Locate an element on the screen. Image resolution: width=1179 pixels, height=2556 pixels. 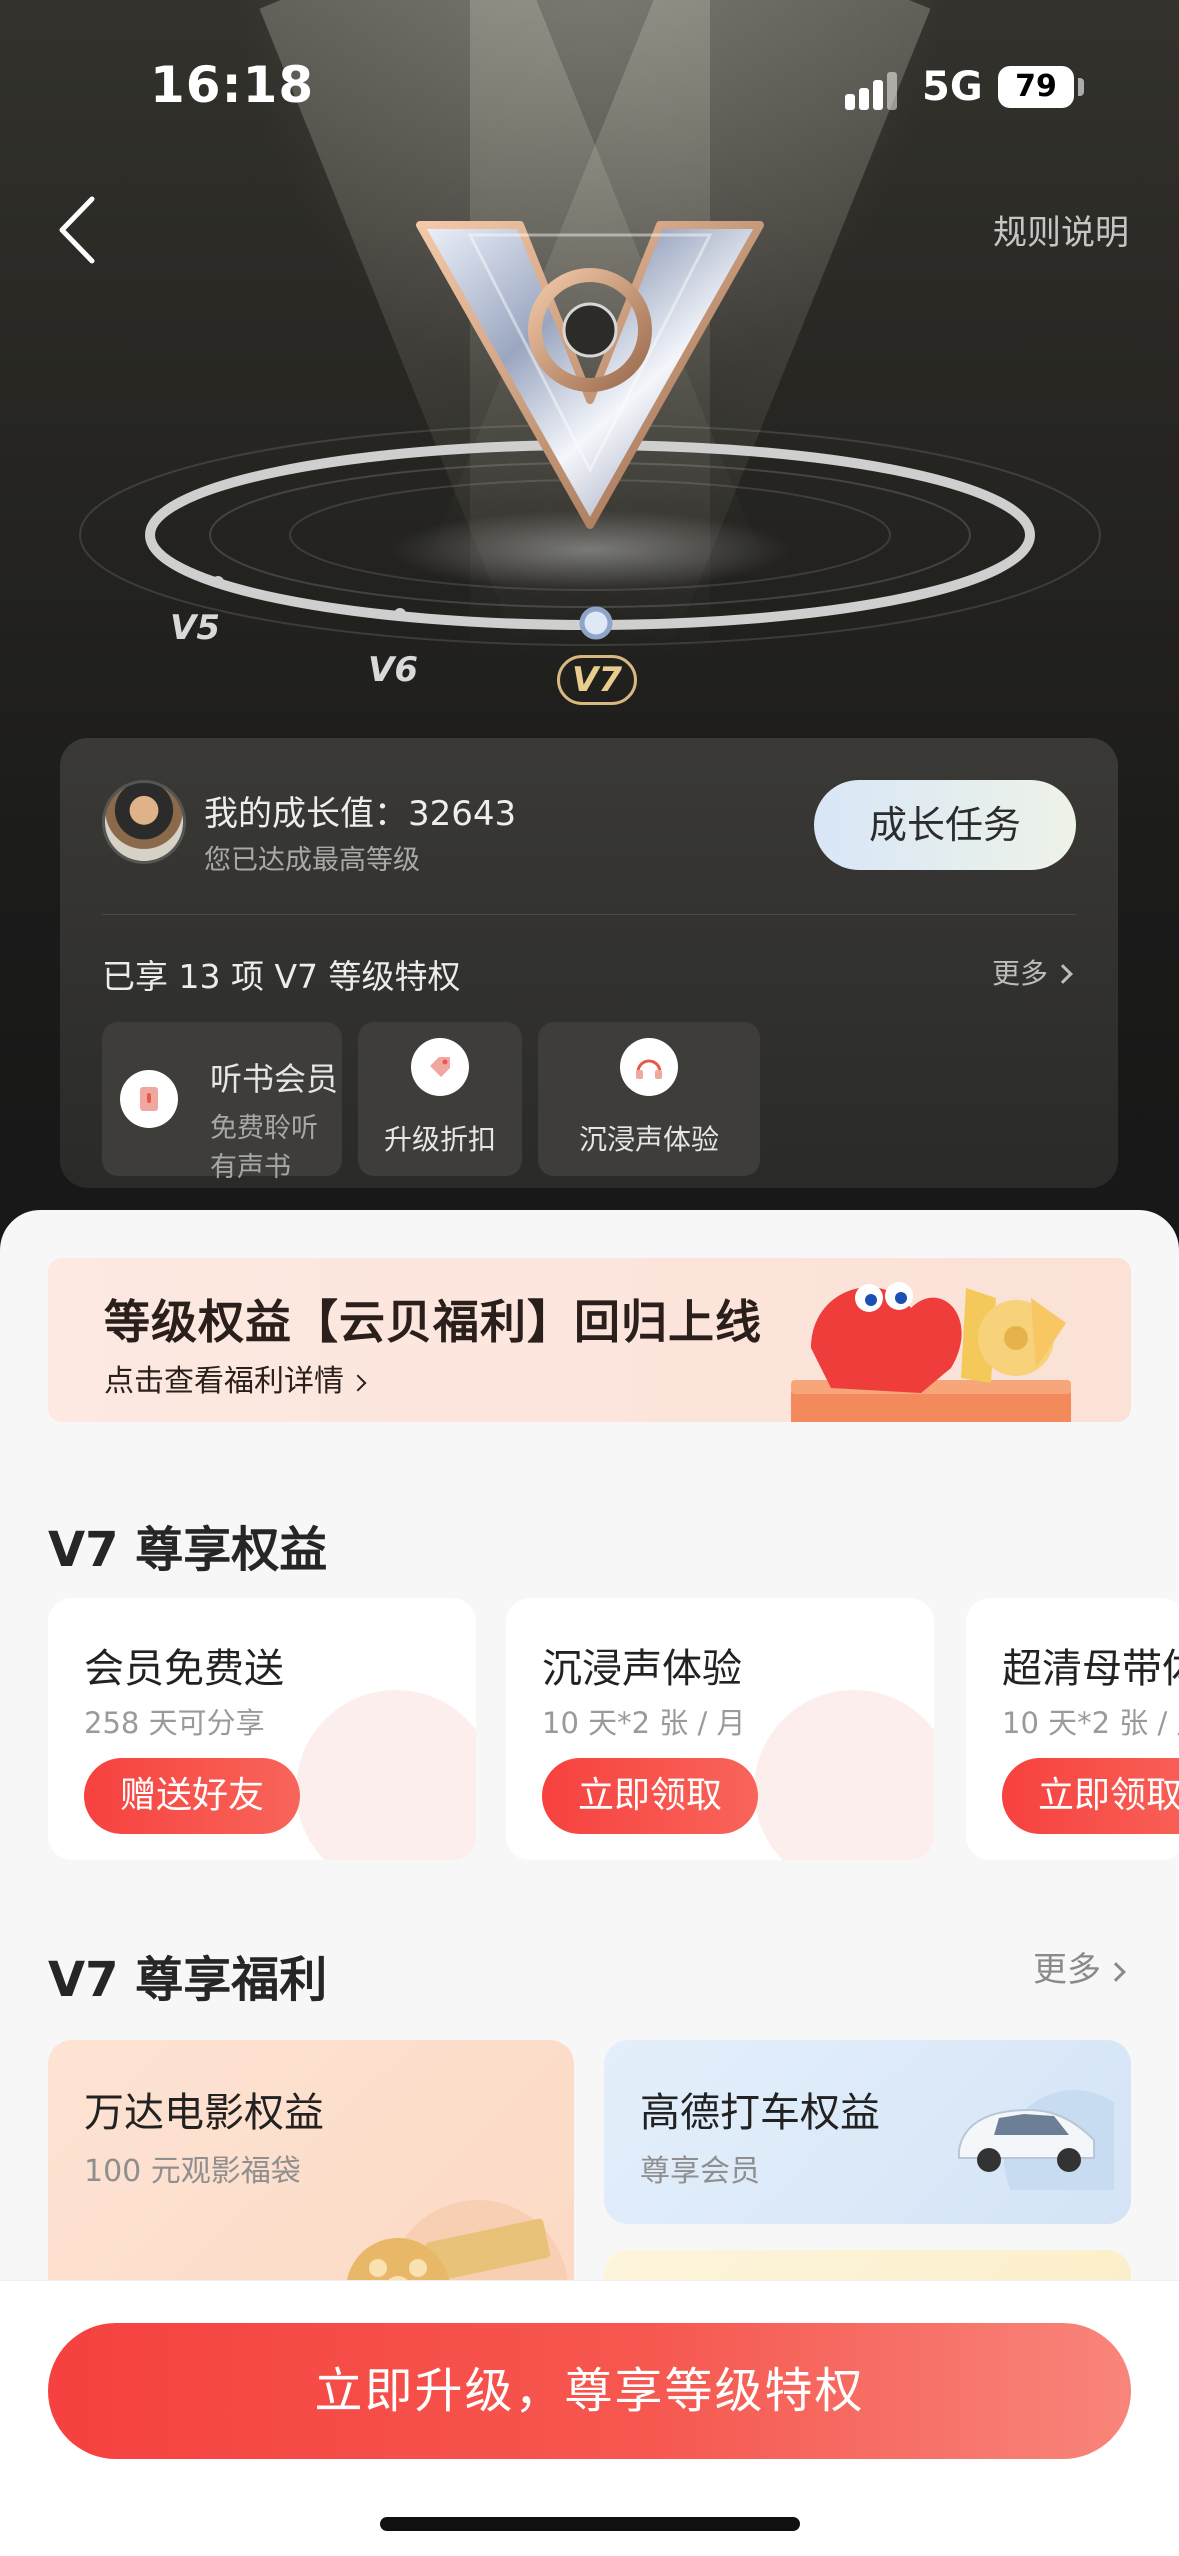
level-label-v6: V6 is located at coordinates (393, 670).